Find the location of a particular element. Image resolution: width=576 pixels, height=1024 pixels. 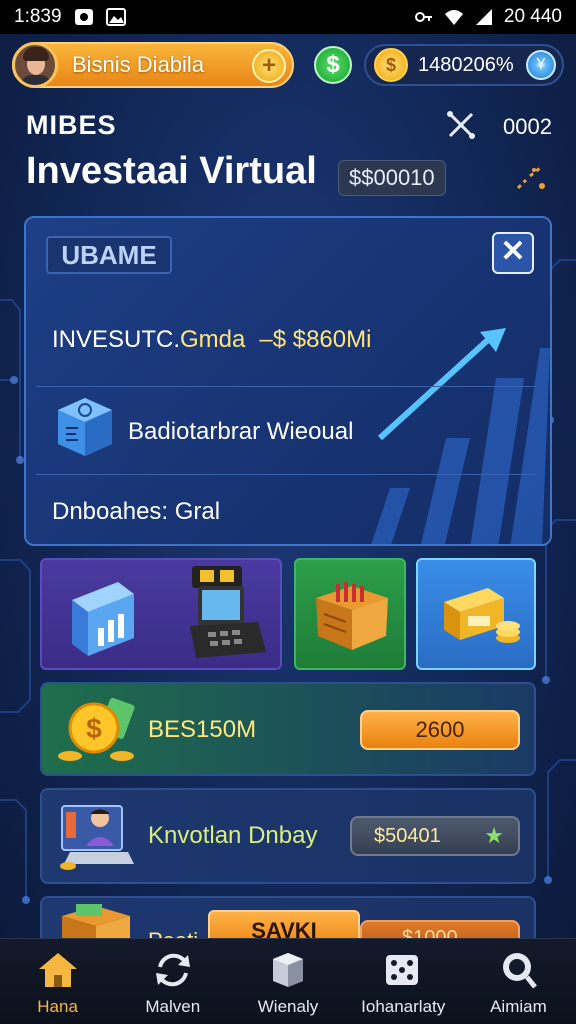

nav-label: Hana is located at coordinates (57, 1006).